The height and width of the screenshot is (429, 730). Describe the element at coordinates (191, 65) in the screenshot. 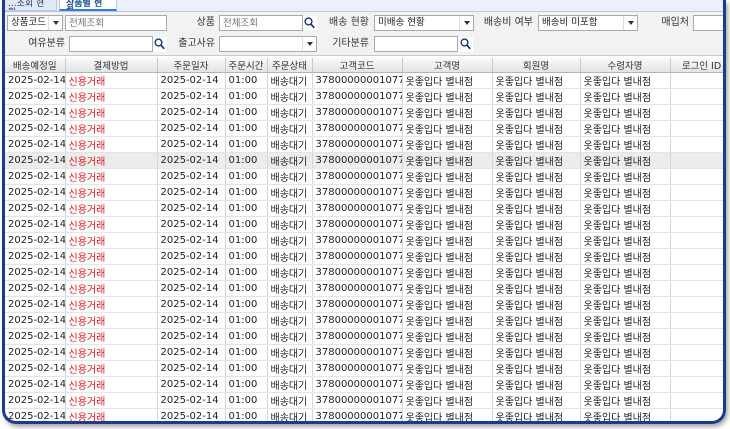

I see `column-header: 주문일자` at that location.